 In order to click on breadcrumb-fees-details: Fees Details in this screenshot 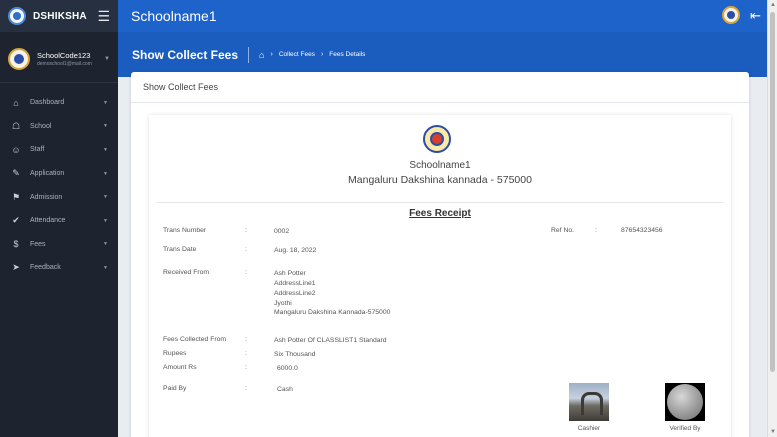, I will do `click(347, 54)`.